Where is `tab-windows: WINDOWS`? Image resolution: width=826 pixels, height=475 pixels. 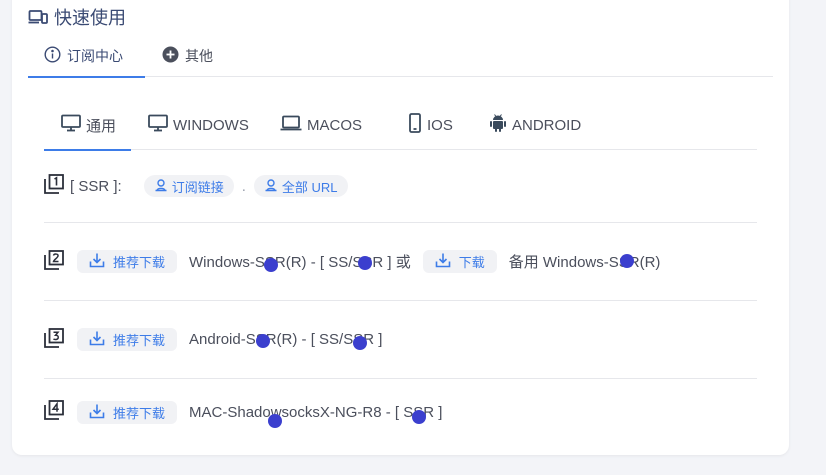
tab-windows: WINDOWS is located at coordinates (198, 125).